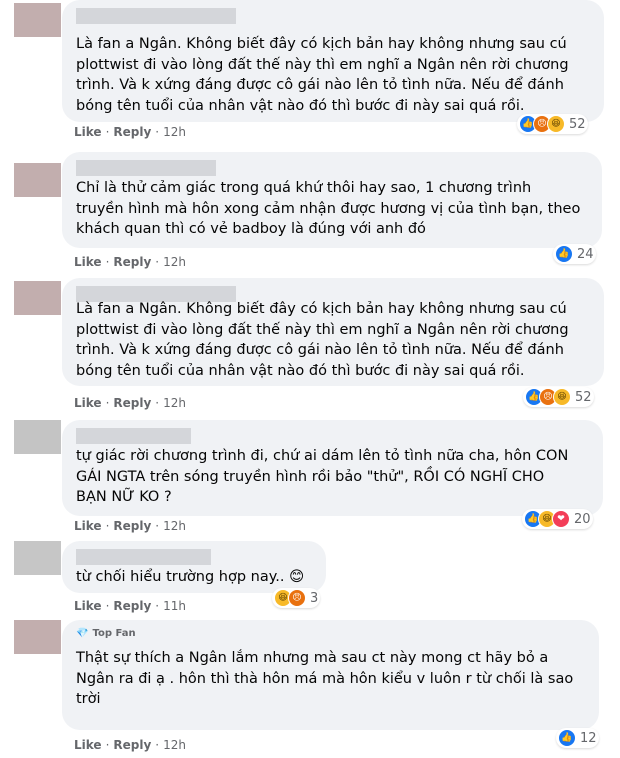 This screenshot has width=620, height=758. I want to click on comment-line: BẠN NỮ KO ?, so click(124, 497).